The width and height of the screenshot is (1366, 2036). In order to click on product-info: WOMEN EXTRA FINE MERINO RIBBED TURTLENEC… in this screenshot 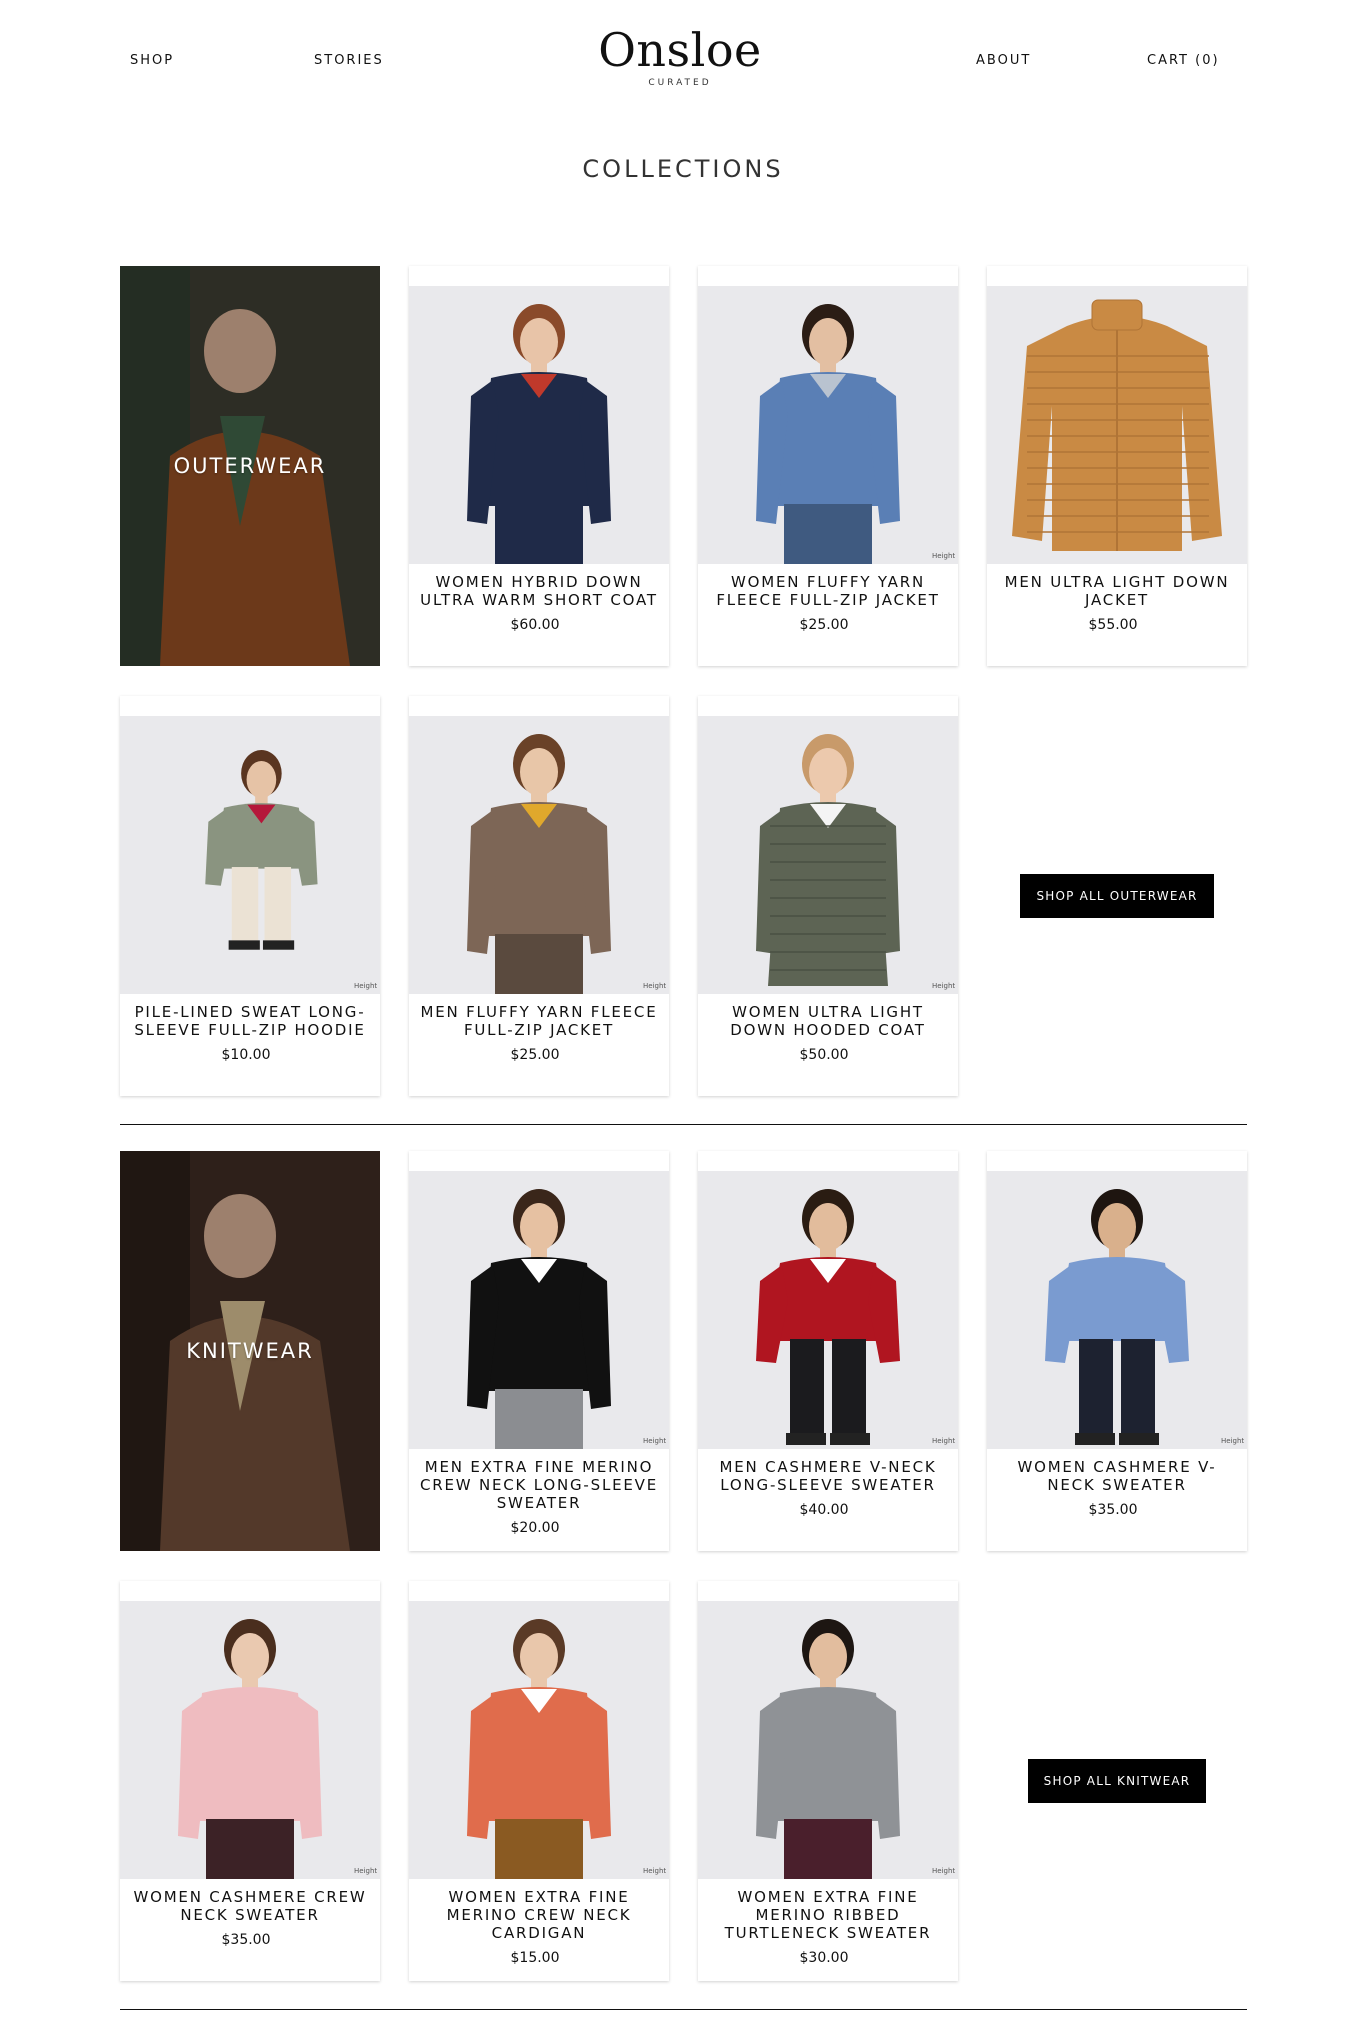, I will do `click(828, 1927)`.